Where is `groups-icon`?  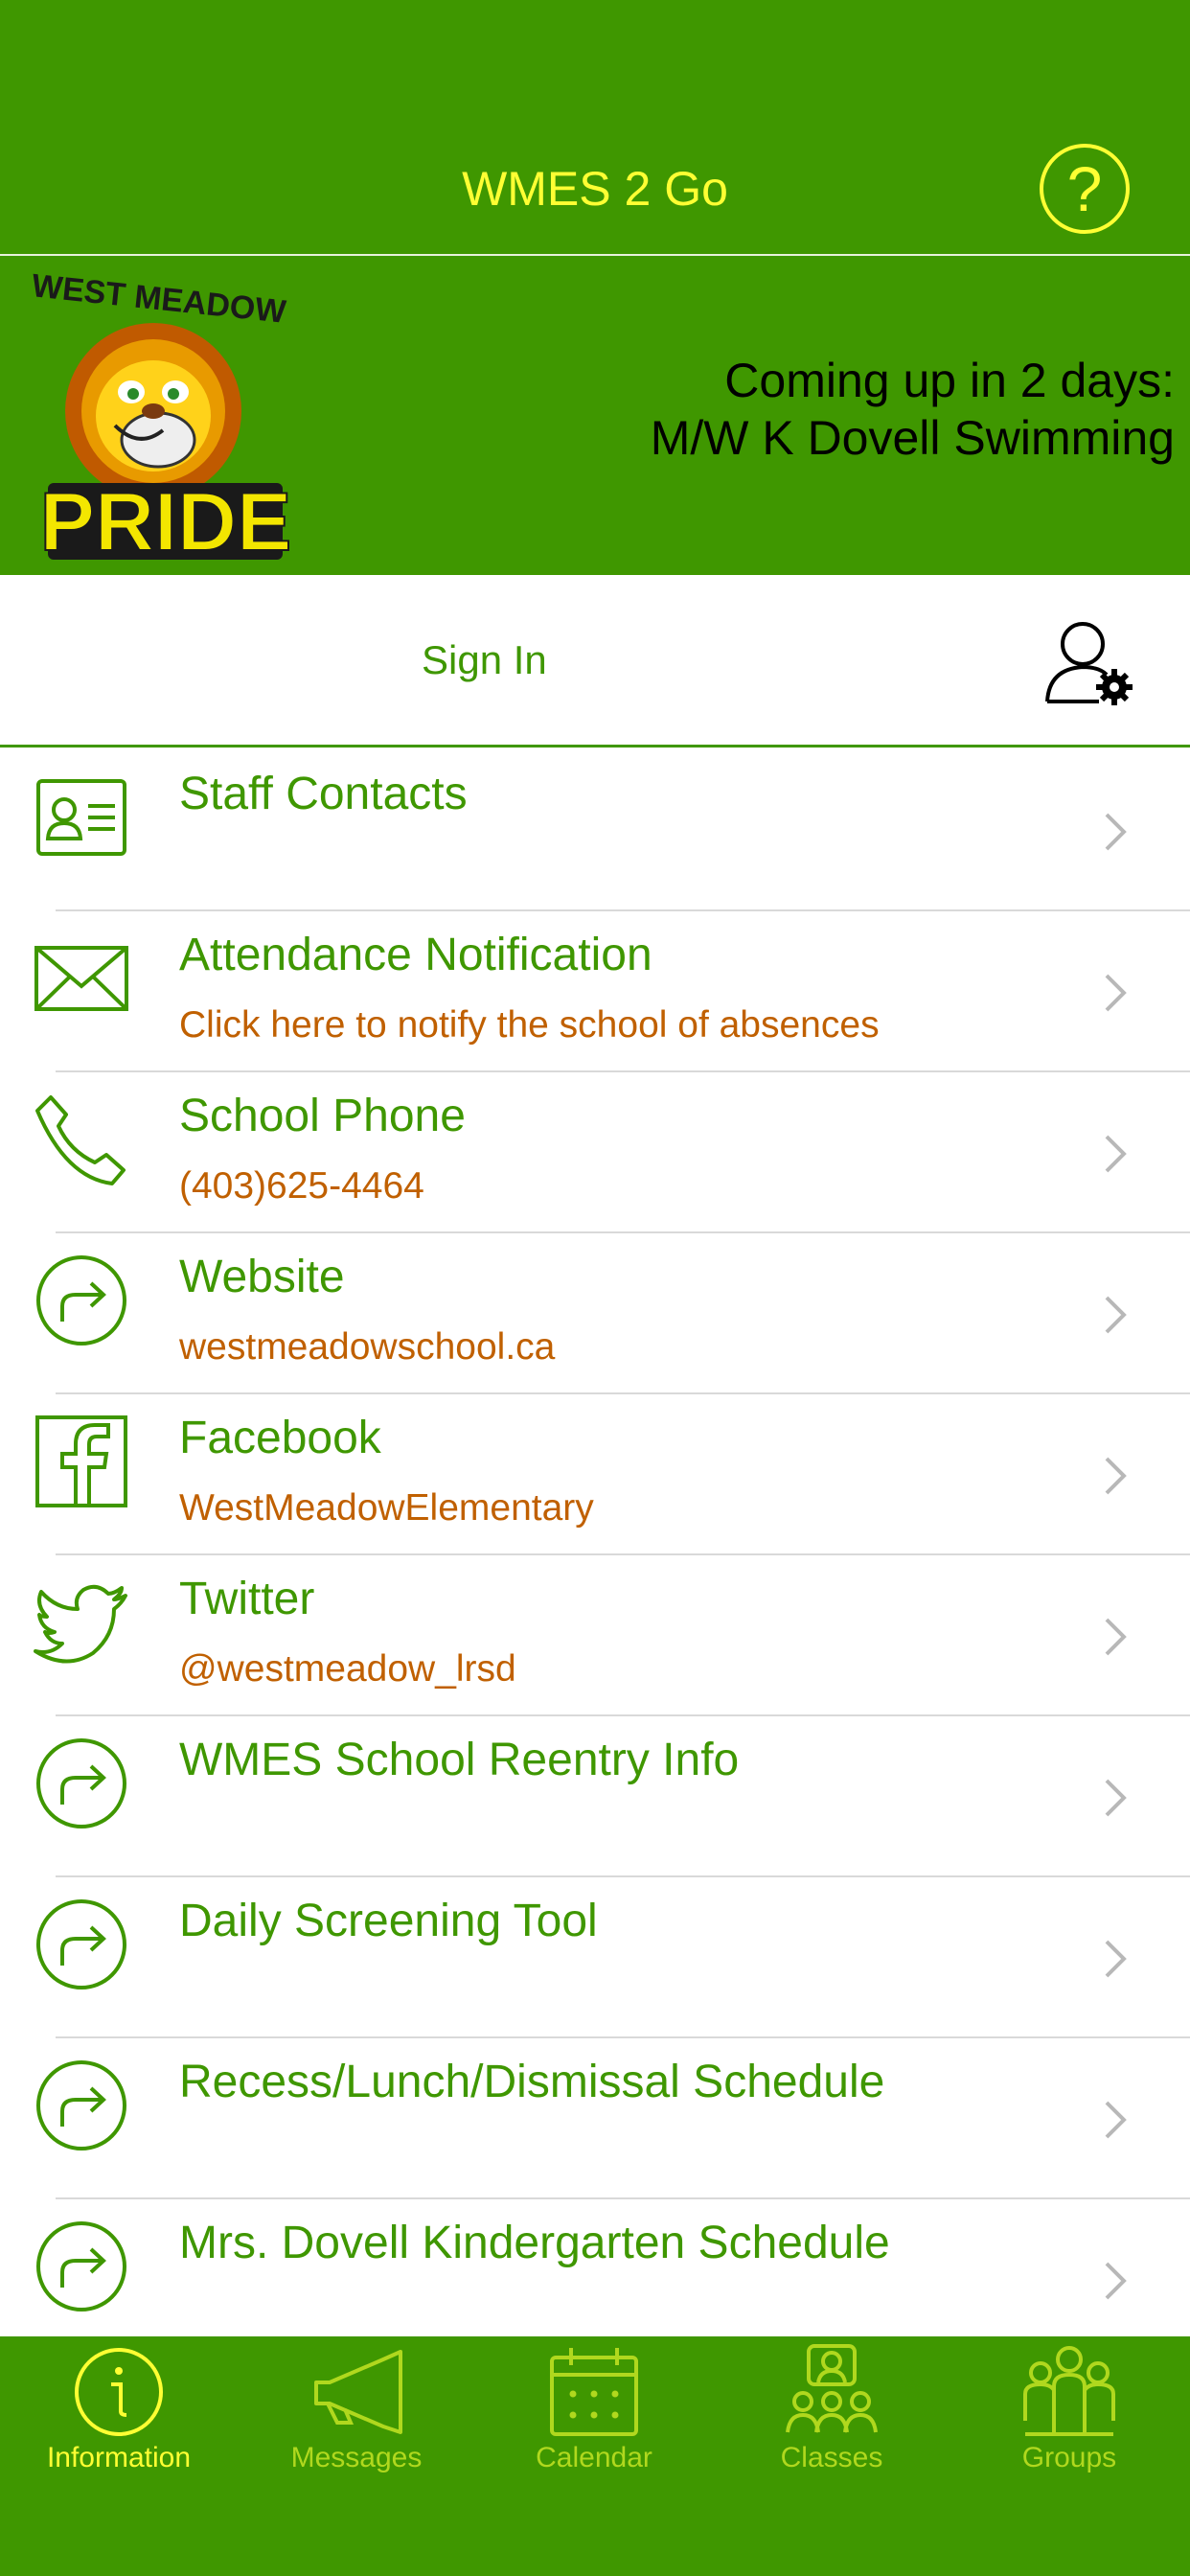
groups-icon is located at coordinates (1069, 2391).